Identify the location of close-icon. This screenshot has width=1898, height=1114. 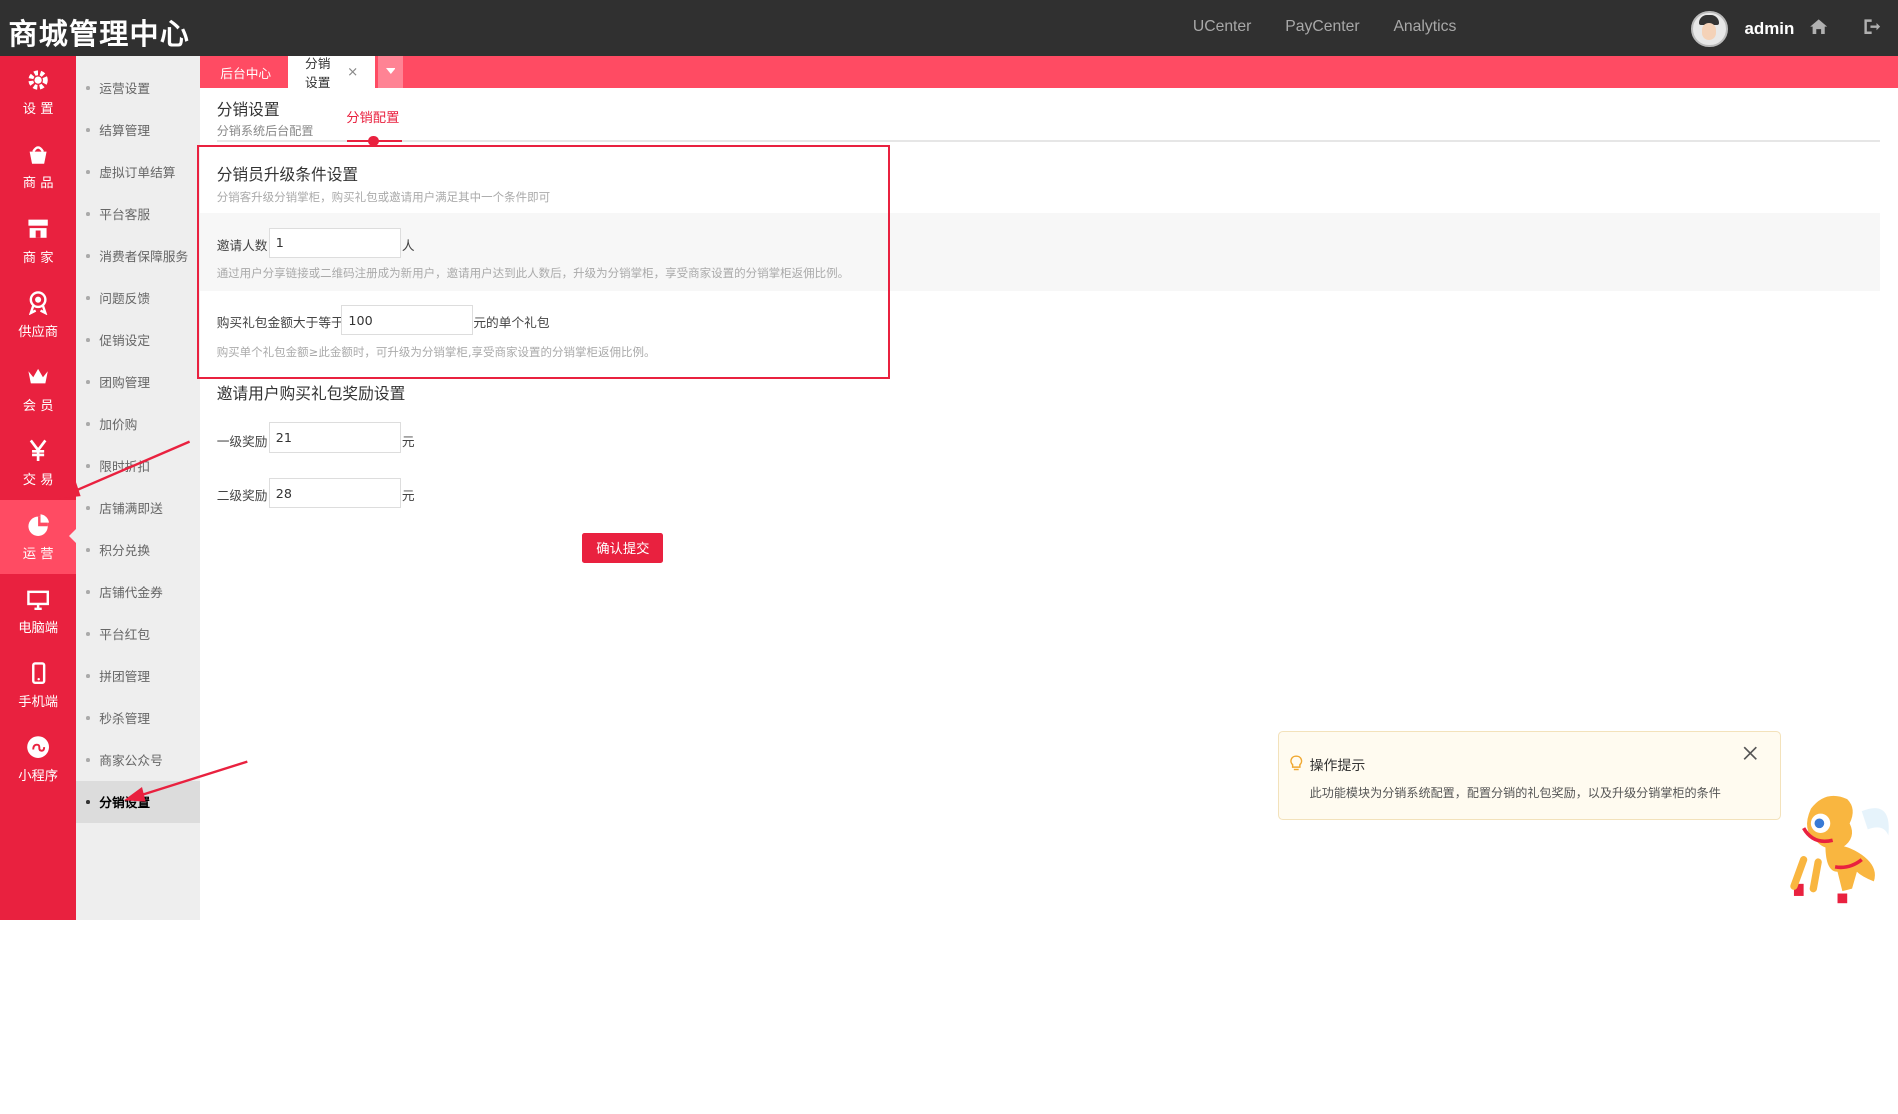
(1750, 753).